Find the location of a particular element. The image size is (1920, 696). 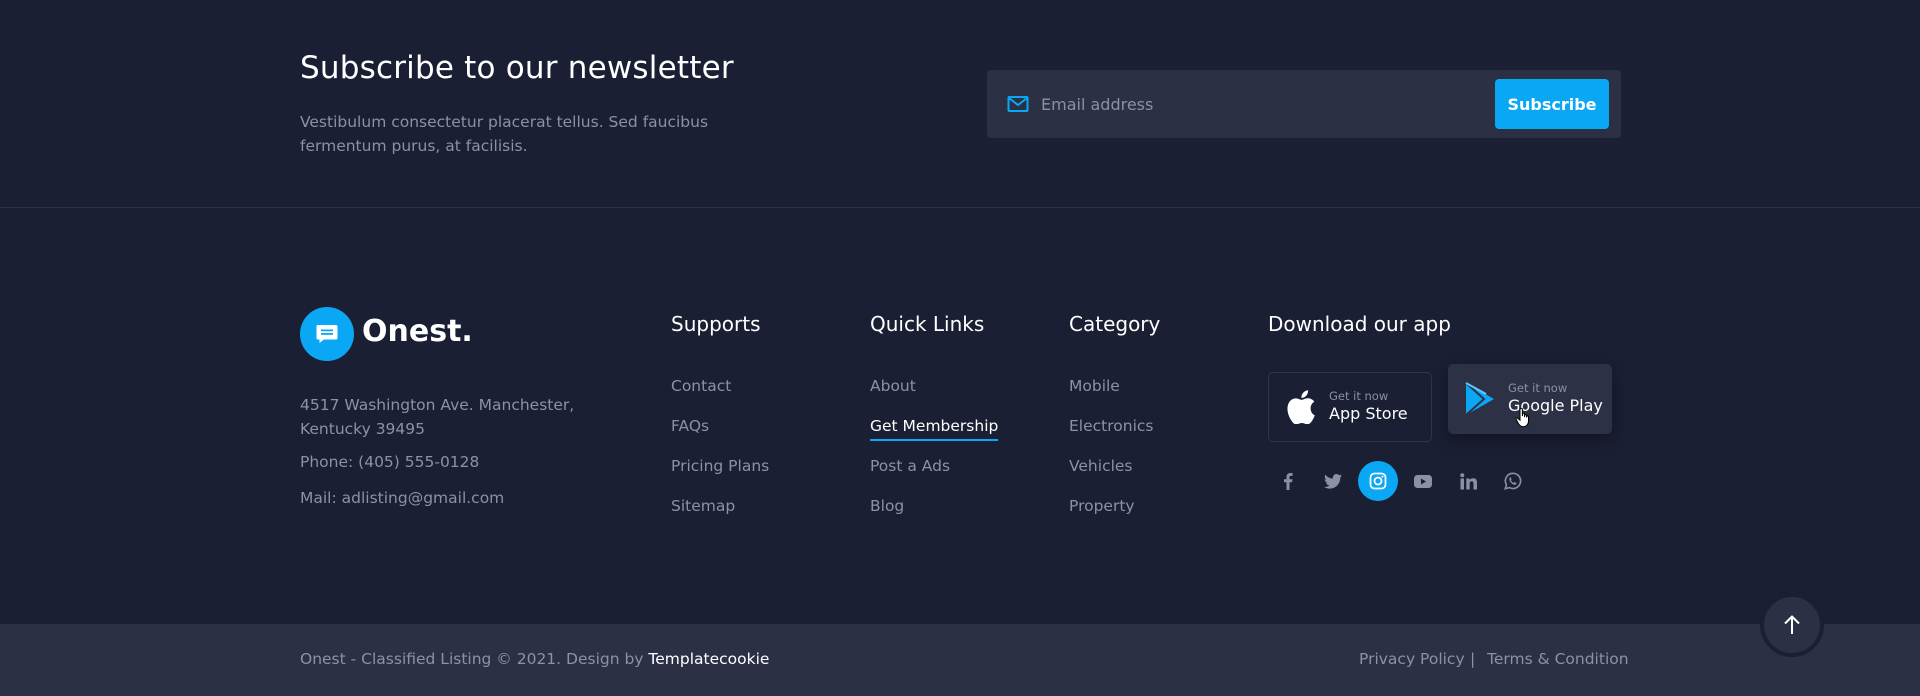

link-sitemap: Sitemap is located at coordinates (703, 506).